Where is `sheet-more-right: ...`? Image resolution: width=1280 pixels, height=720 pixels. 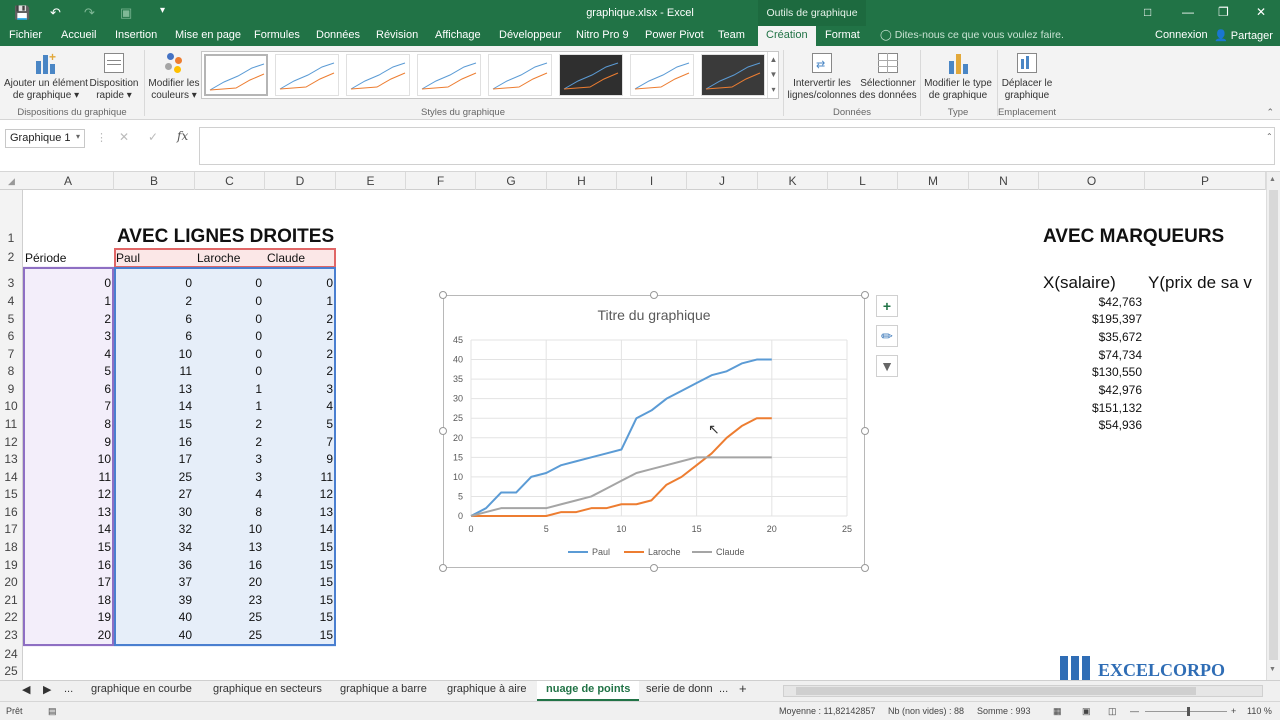 sheet-more-right: ... is located at coordinates (723, 689).